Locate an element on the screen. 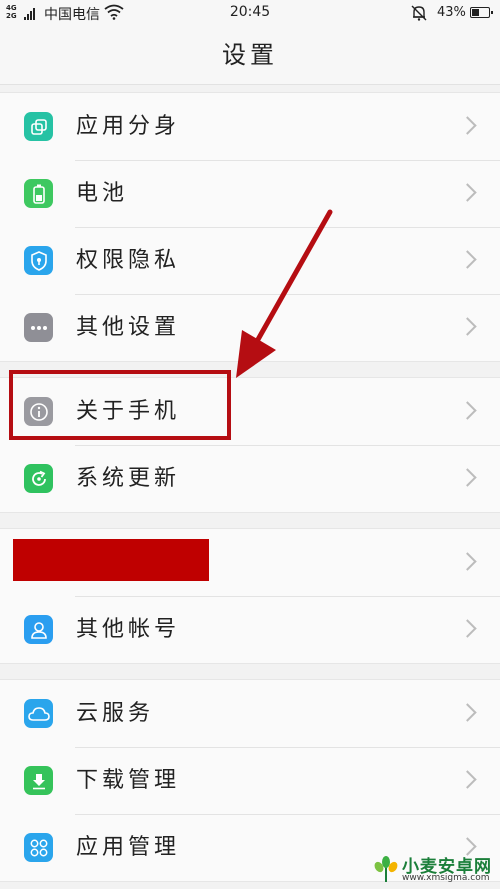 The image size is (500, 889). watermark: 小麦安卓网 www.xmsigma.com is located at coordinates (433, 869).